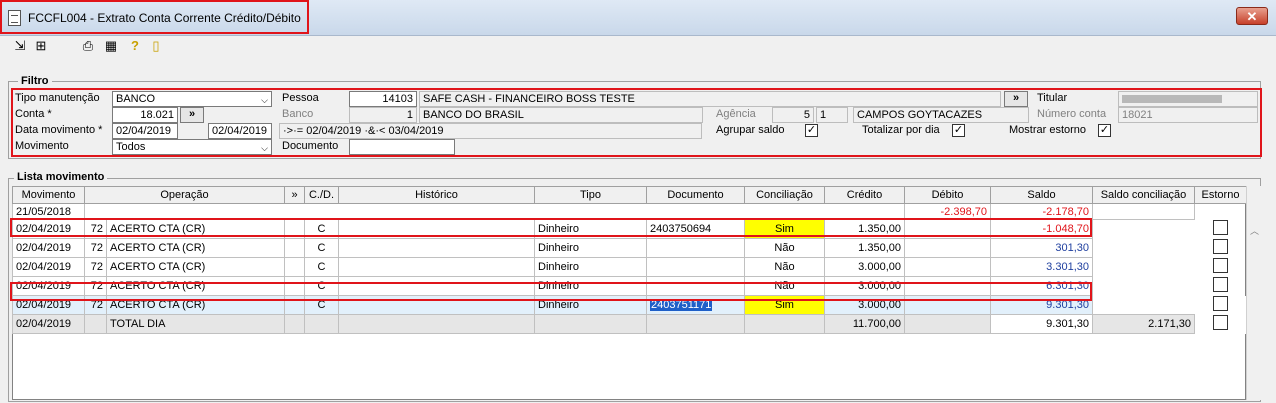  I want to click on conta-input: 18.021, so click(145, 115).